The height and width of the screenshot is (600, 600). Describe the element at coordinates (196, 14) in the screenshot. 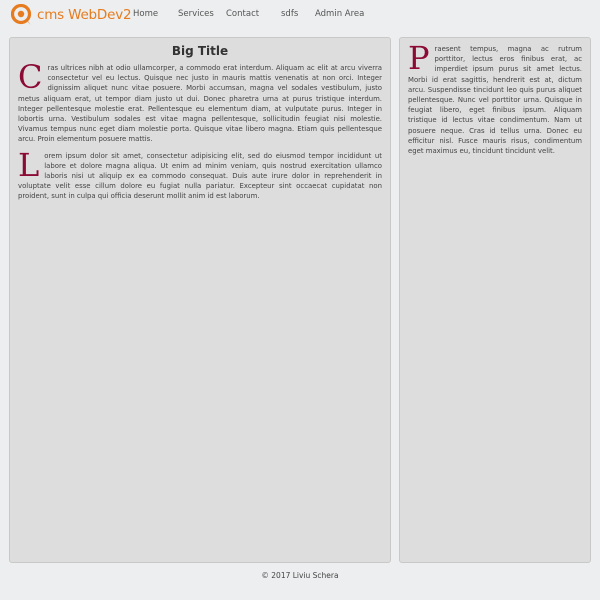

I see `nav-services: Services` at that location.